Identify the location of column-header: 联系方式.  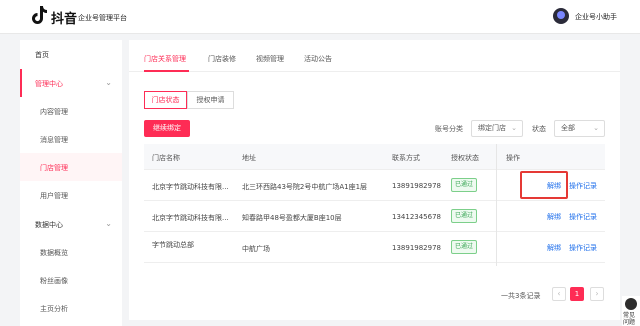
(406, 158).